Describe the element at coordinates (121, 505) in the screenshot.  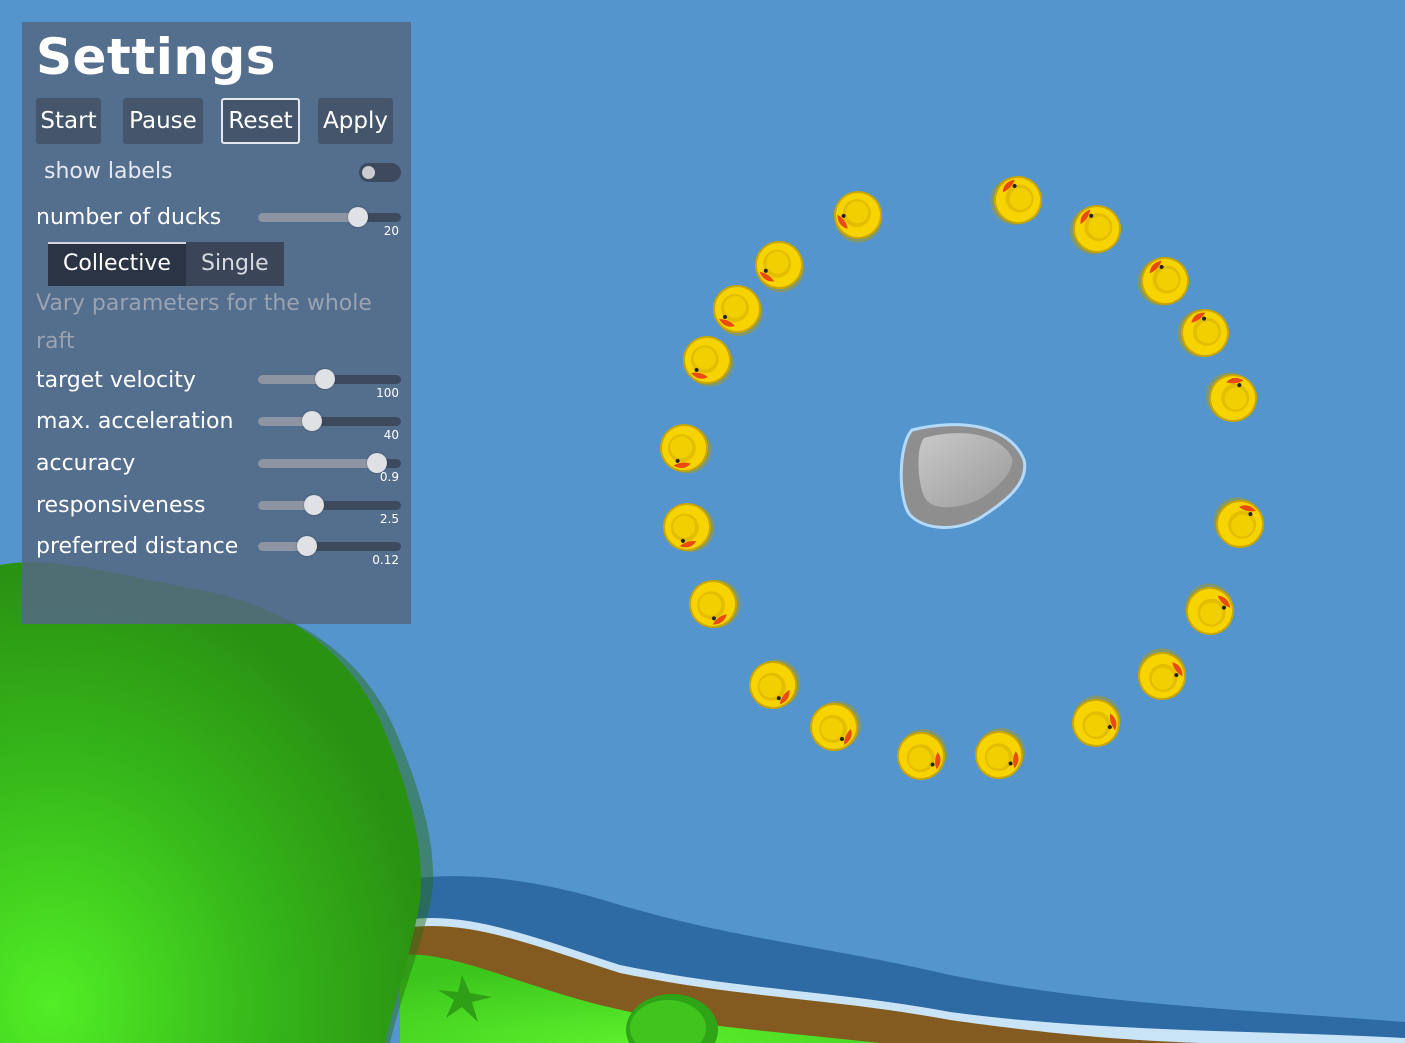
I see `param-label-responsiveness: responsiveness` at that location.